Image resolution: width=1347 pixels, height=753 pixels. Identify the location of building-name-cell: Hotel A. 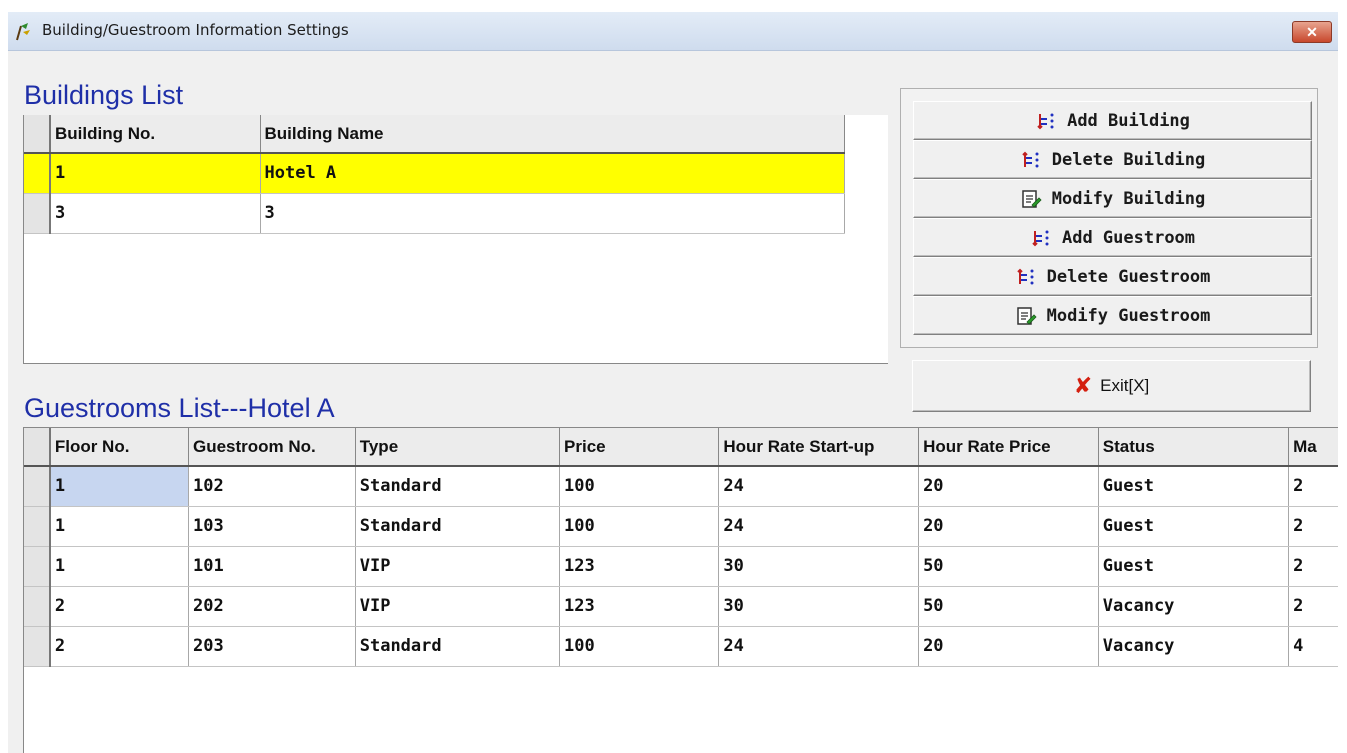
(552, 173).